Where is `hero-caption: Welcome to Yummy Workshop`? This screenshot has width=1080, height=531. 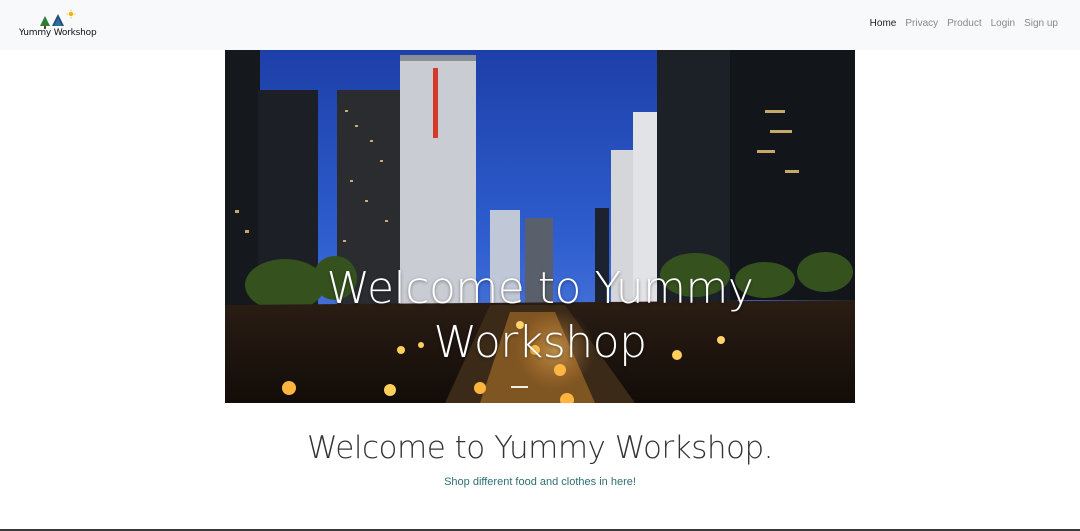 hero-caption: Welcome to Yummy Workshop is located at coordinates (540, 316).